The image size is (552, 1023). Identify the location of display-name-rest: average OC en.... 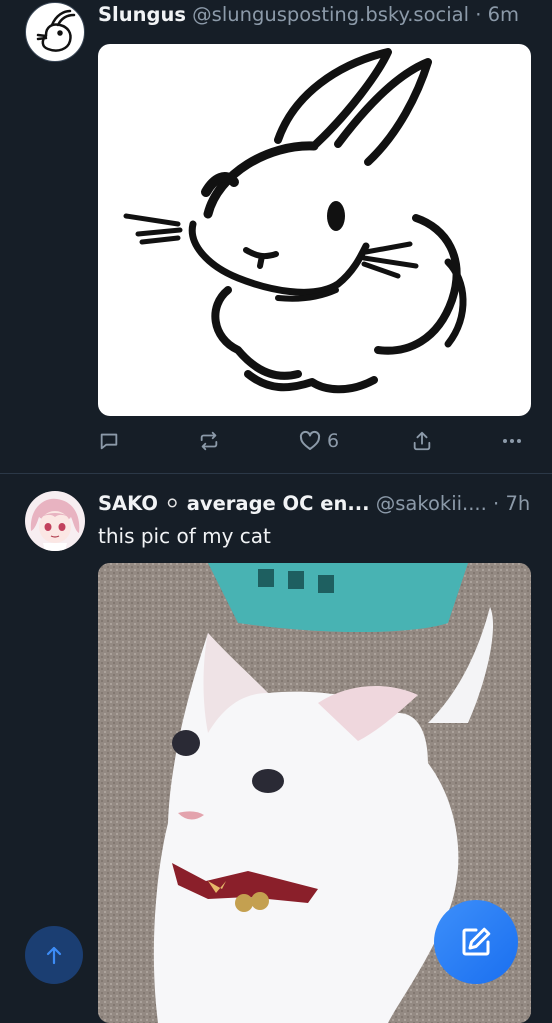
(278, 503).